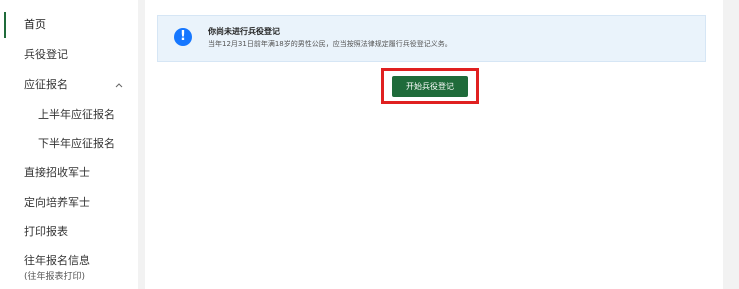 The height and width of the screenshot is (289, 739). Describe the element at coordinates (330, 44) in the screenshot. I see `alert-description: 当年12月31日前年满18岁的男性公民，应当按照法律规定履行兵役登记义务。` at that location.